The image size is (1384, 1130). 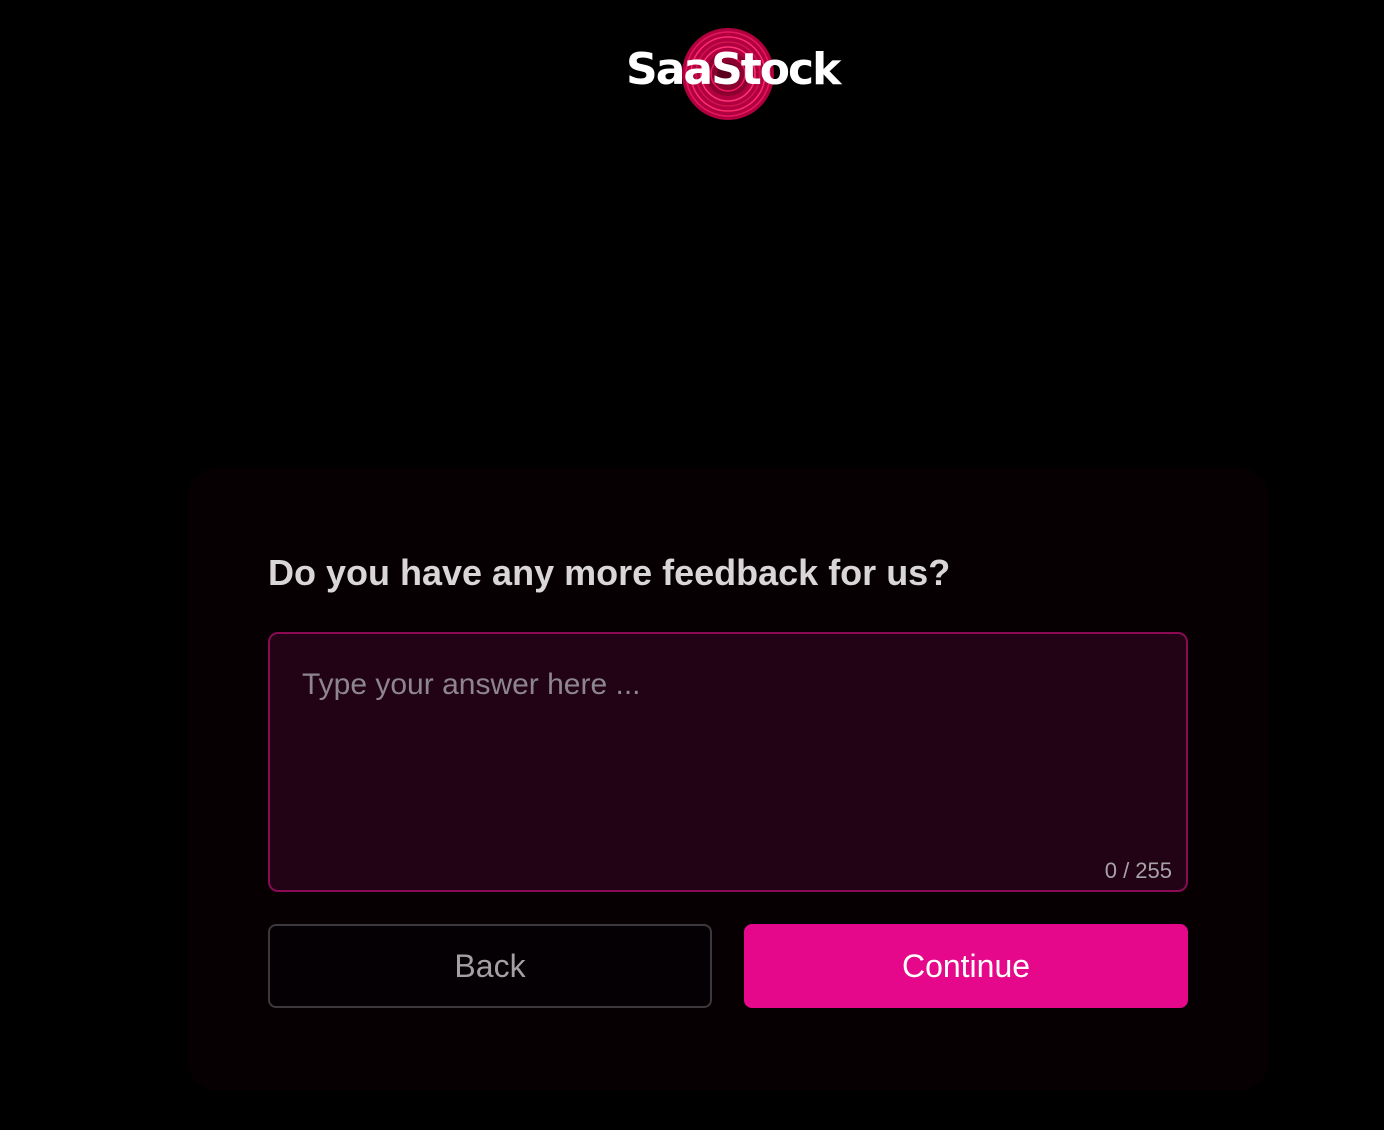 I want to click on logo-text: SaaStock, so click(x=733, y=69).